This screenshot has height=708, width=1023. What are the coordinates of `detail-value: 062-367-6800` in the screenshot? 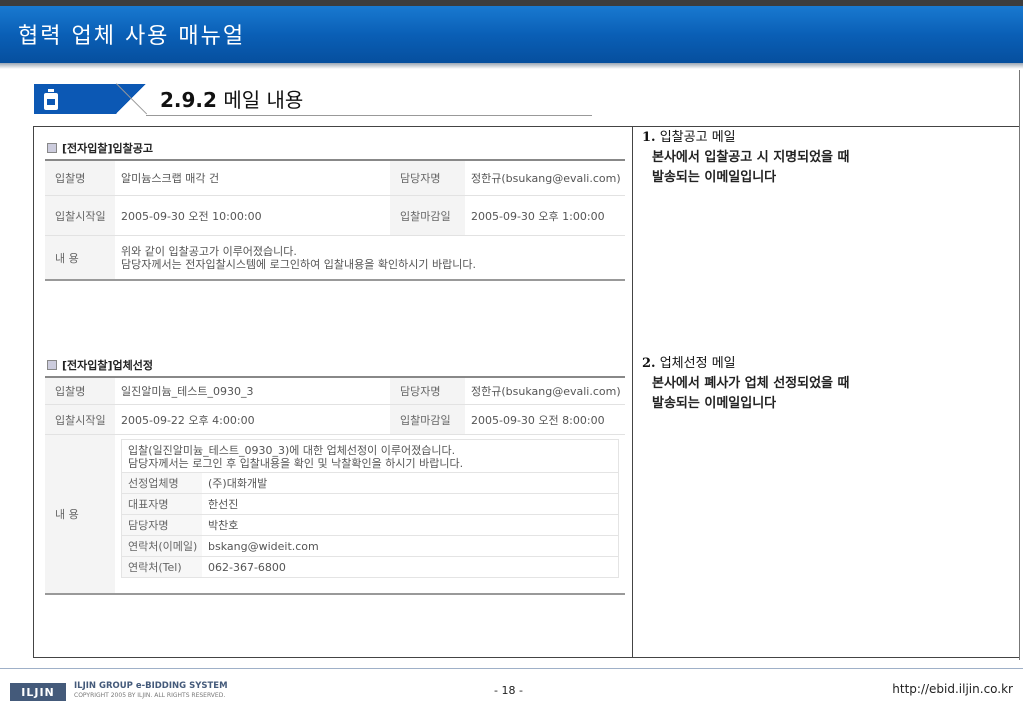 It's located at (247, 567).